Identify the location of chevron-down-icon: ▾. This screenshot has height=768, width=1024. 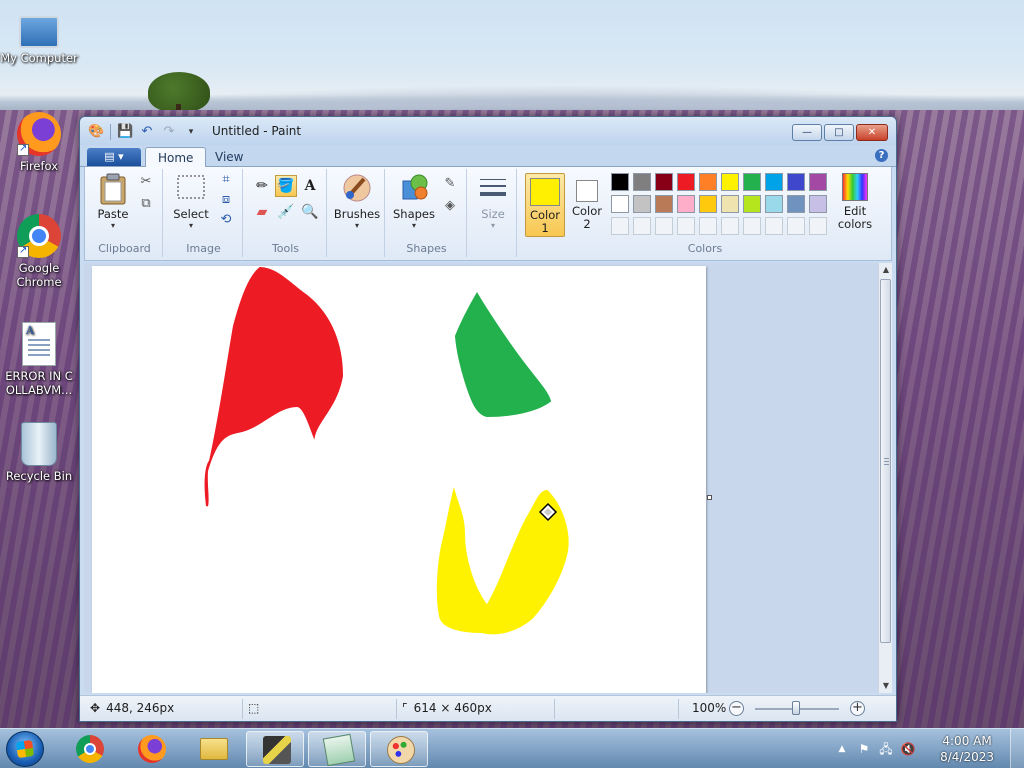
(492, 225).